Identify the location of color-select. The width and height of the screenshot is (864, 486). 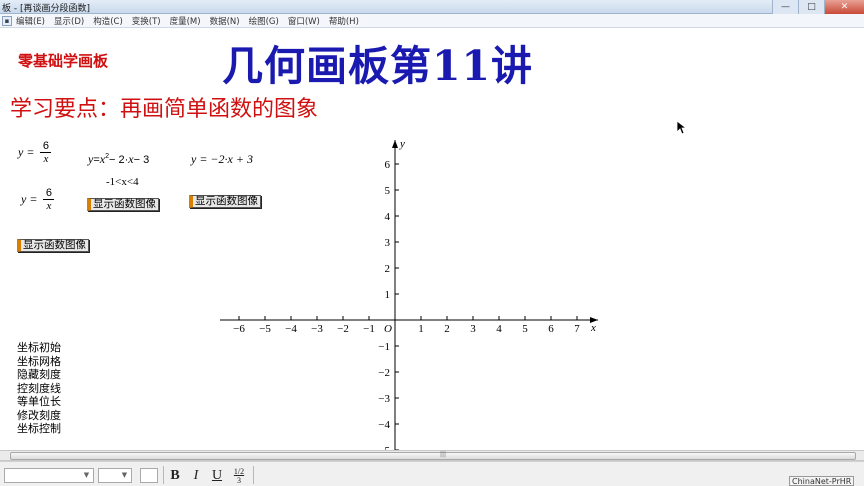
(149, 475).